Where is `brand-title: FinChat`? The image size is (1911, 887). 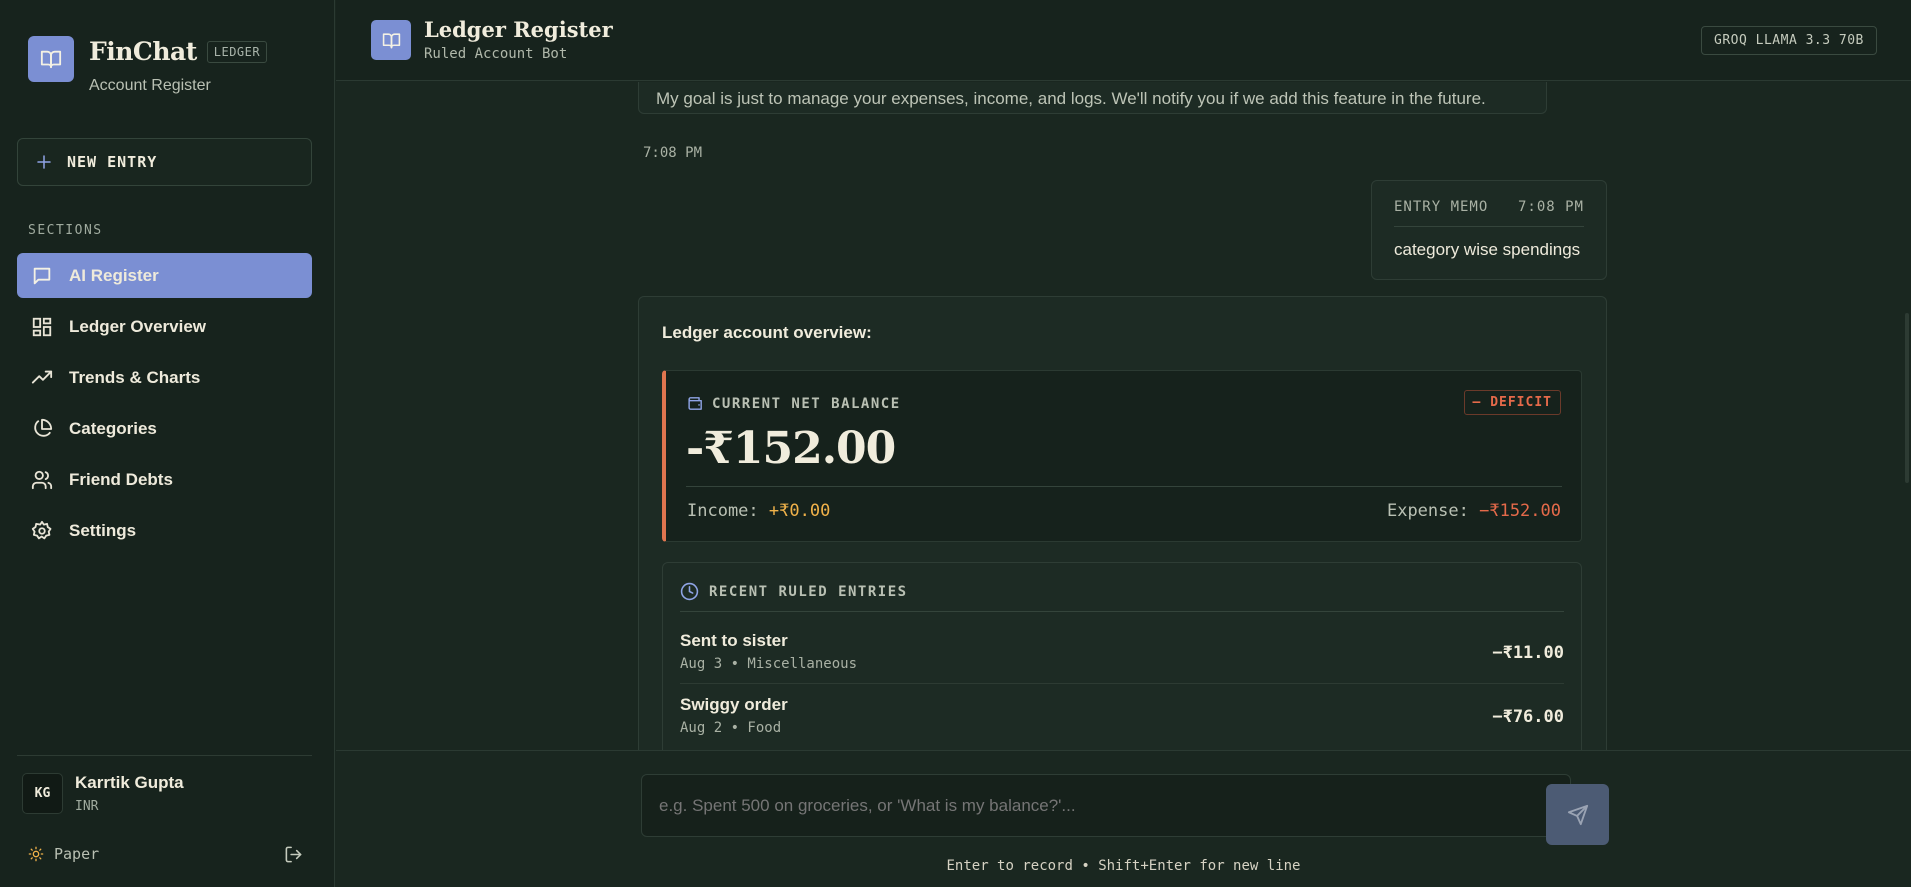
brand-title: FinChat is located at coordinates (143, 51).